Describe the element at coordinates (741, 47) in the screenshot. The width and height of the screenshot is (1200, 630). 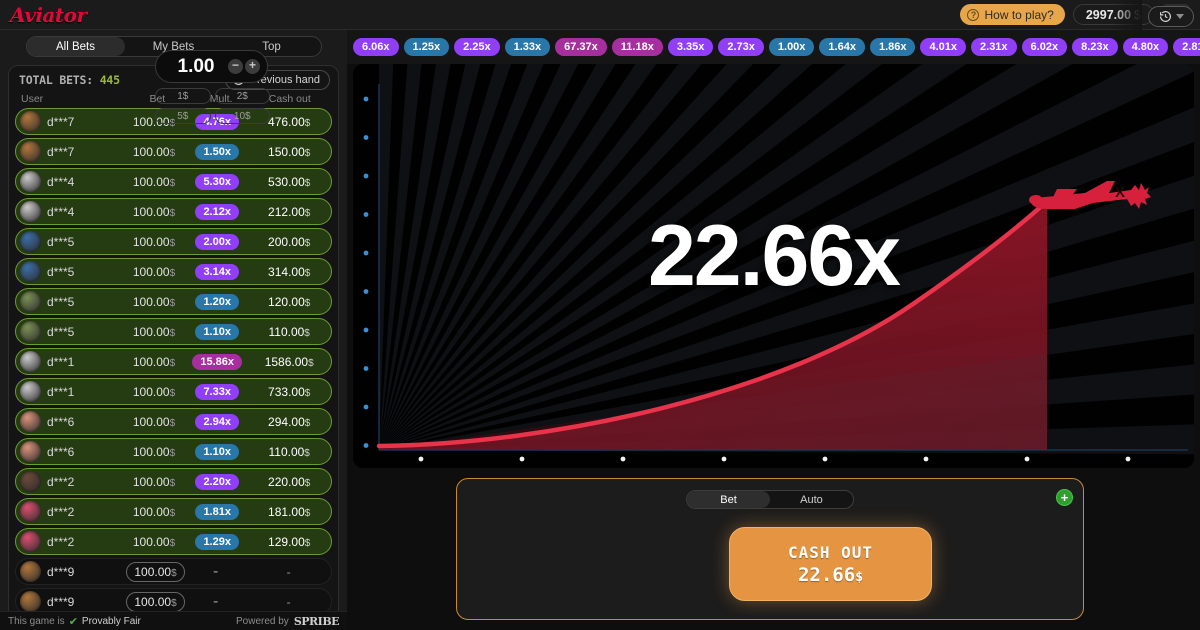
I see `history-multiplier-pill: 2.73x` at that location.